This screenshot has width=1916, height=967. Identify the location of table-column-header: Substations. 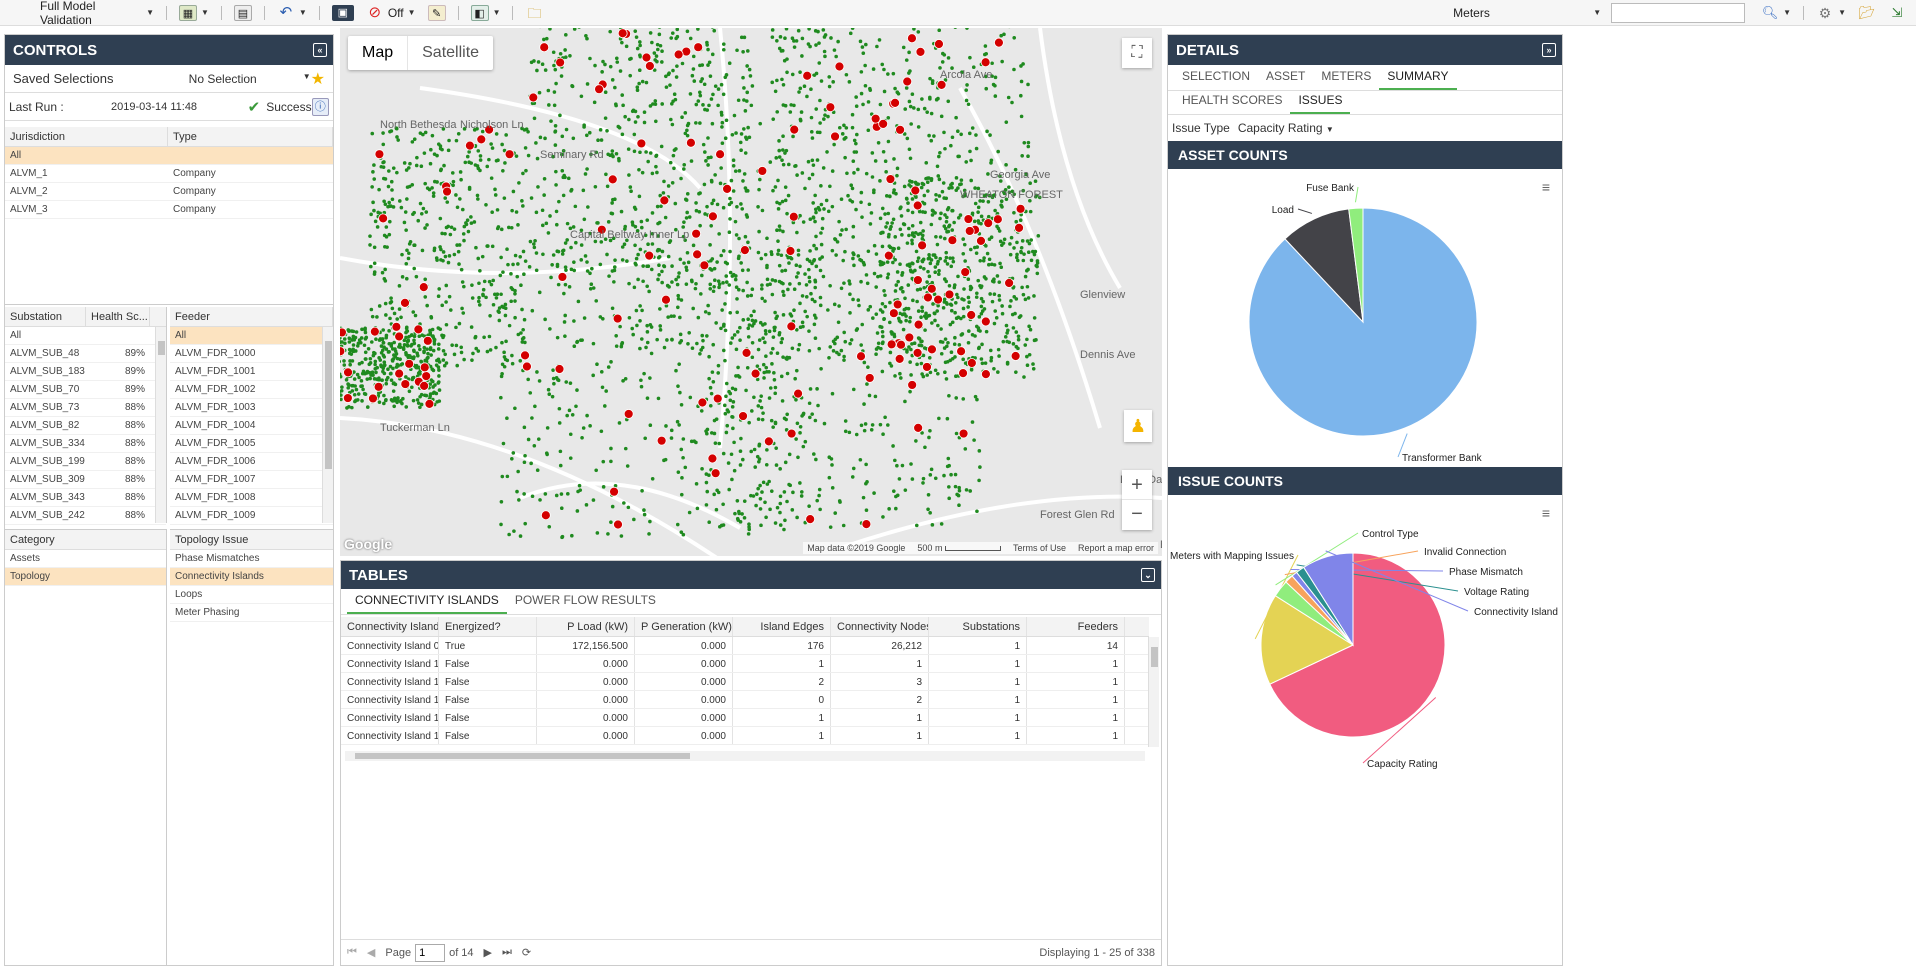
(978, 626).